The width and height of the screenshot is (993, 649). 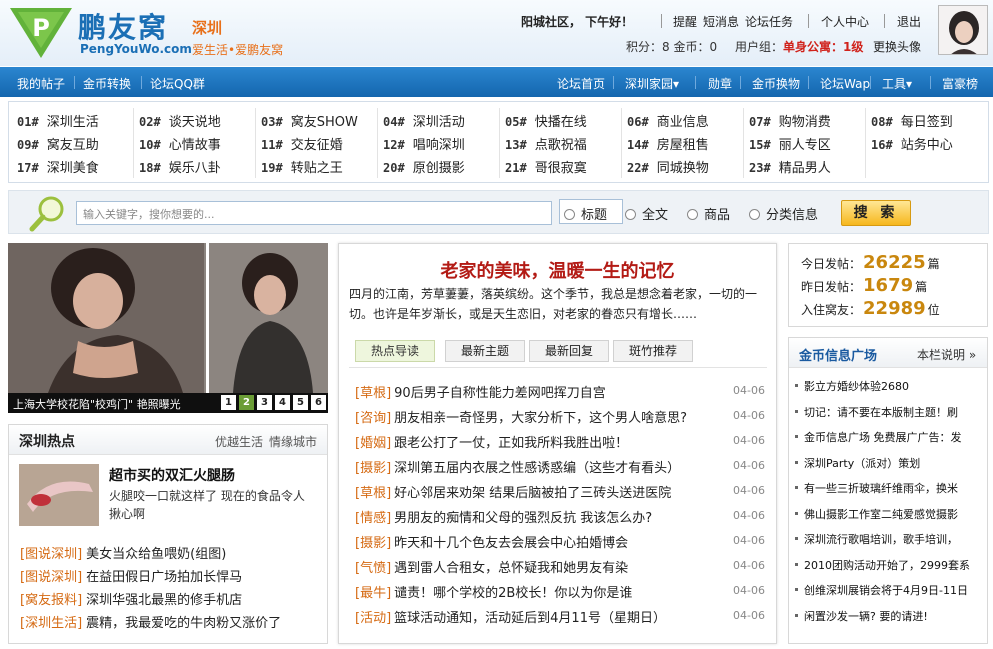 I want to click on topic-row: [婚姻] 跟老公打了一仗，正如我所料我胜出啦！ 04-06, so click(x=560, y=443).